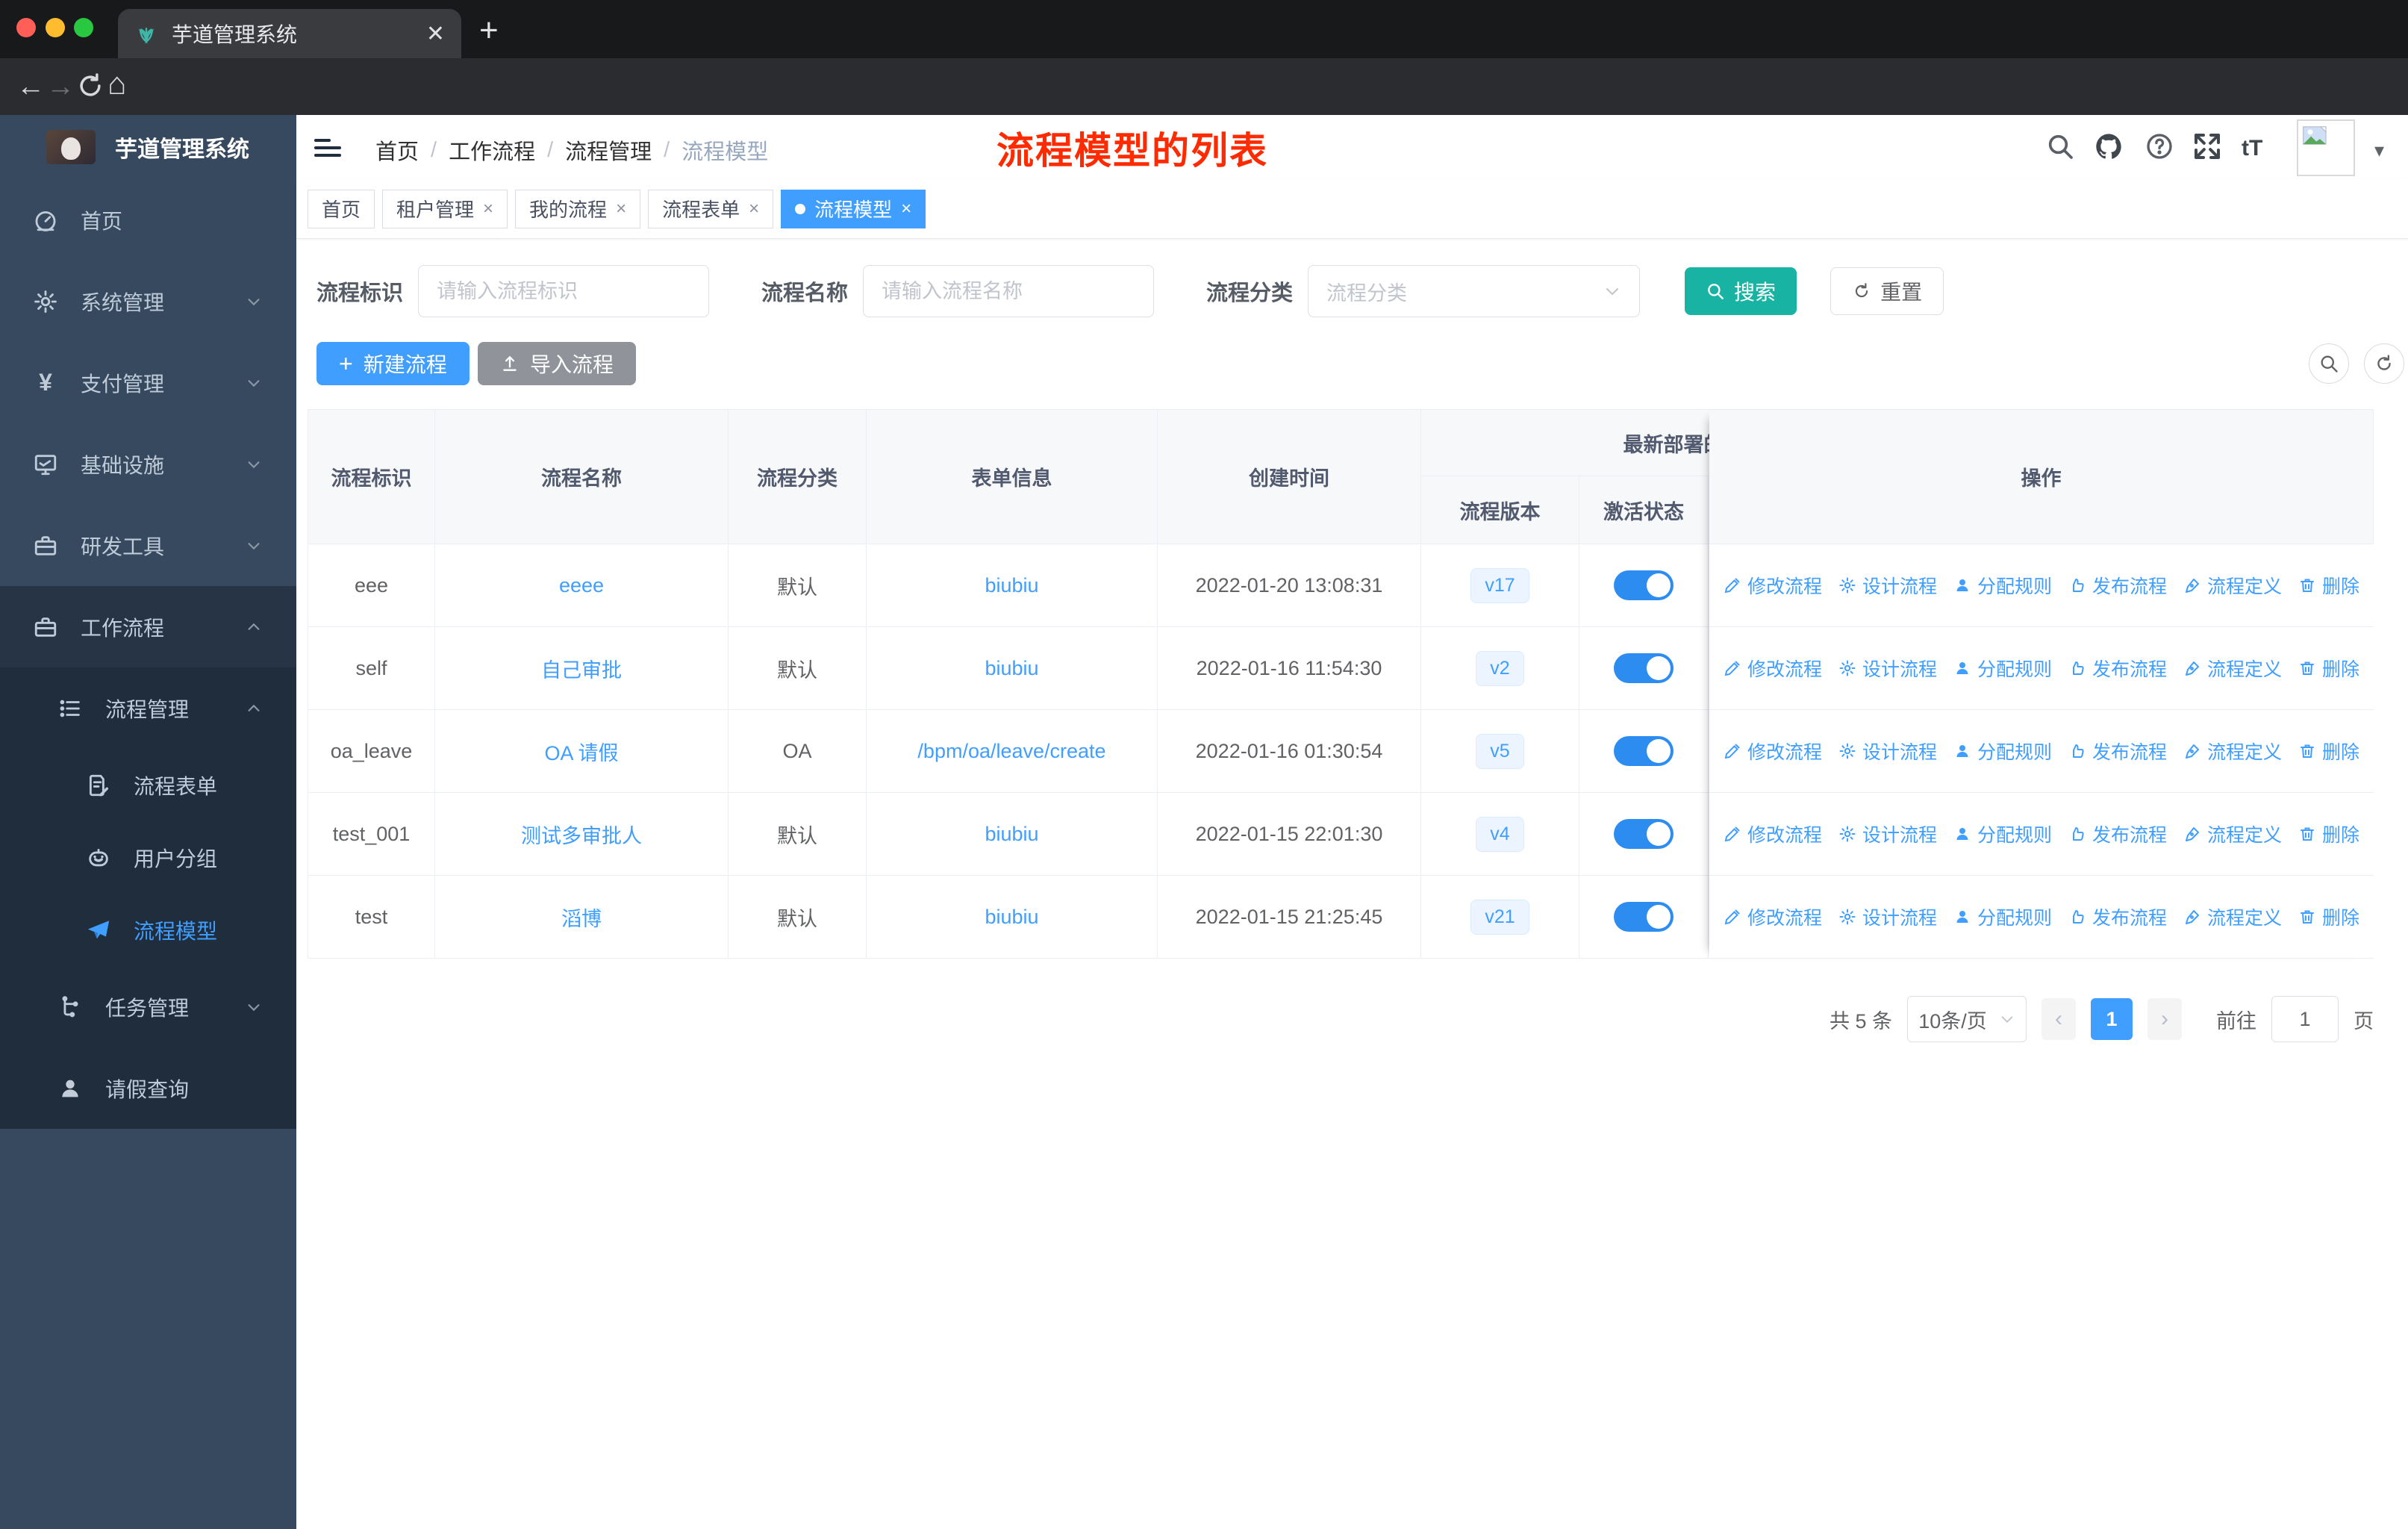 This screenshot has height=1529, width=2408. Describe the element at coordinates (578, 209) in the screenshot. I see `tag-my-process: 我的流程 ×` at that location.